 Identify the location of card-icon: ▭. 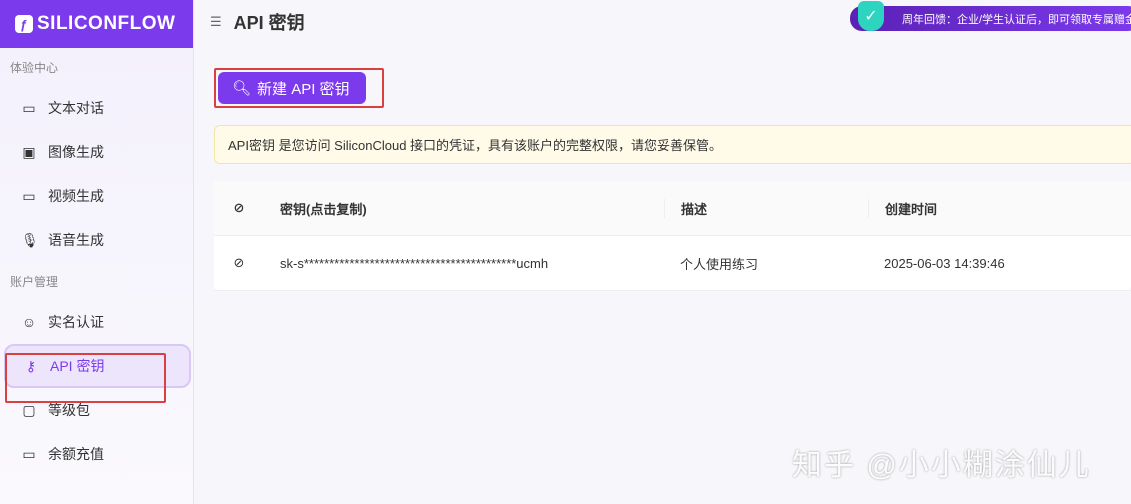
(29, 453).